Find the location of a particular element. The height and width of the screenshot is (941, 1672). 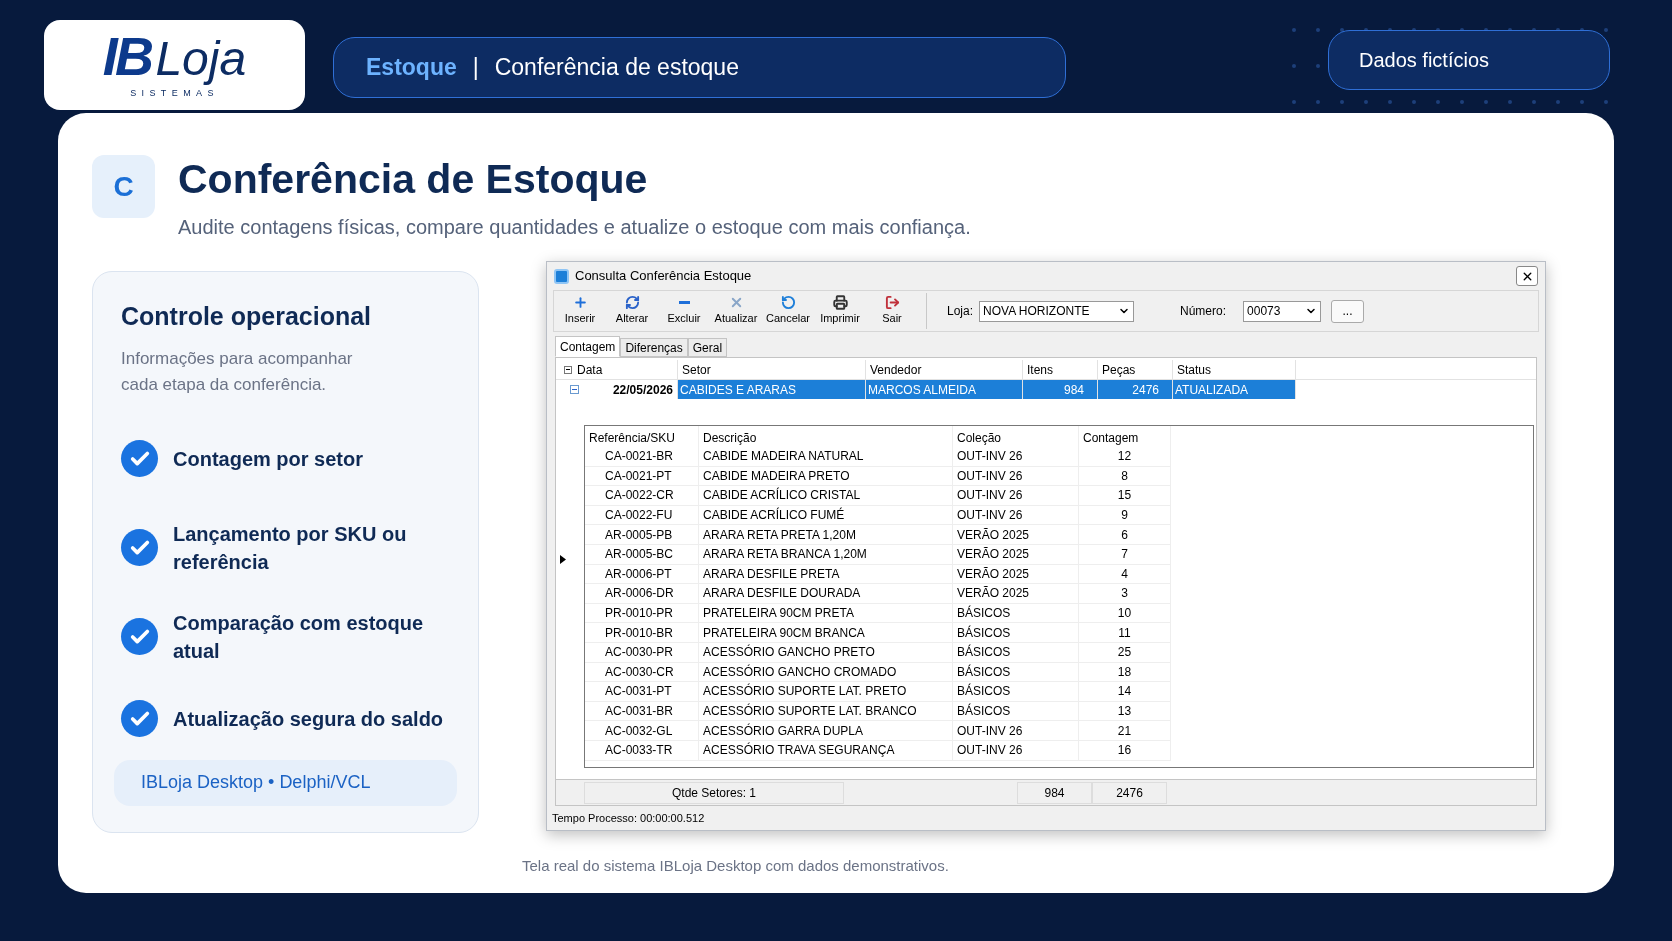

toolbar-button: Excluir is located at coordinates (684, 311).